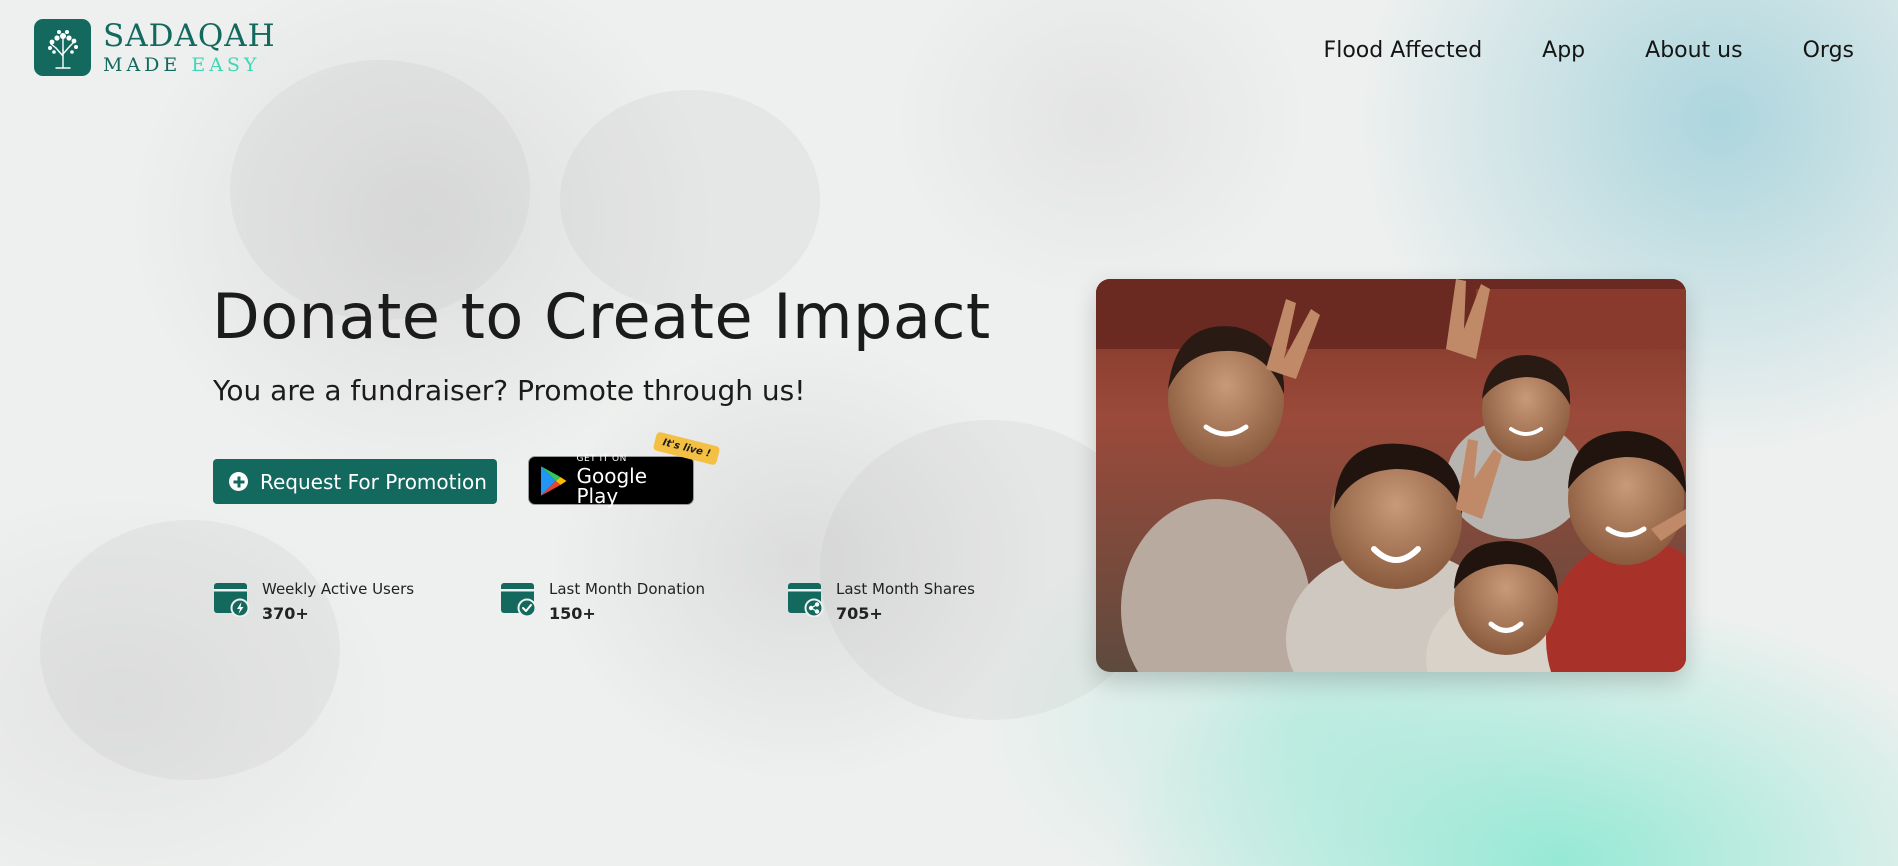  Describe the element at coordinates (602, 601) in the screenshot. I see `stat-last-month-donation: Last Month Donation 150+` at that location.